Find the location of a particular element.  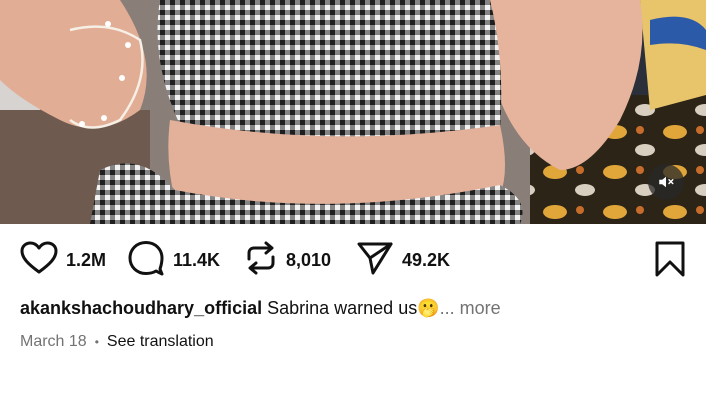

caption-username: akankshachoudhary_official is located at coordinates (141, 308).